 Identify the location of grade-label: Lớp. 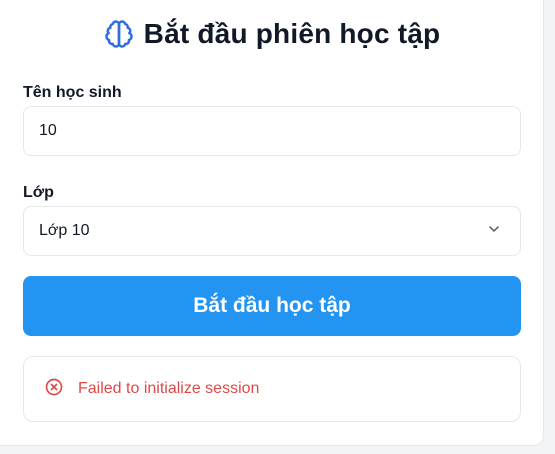
(38, 192).